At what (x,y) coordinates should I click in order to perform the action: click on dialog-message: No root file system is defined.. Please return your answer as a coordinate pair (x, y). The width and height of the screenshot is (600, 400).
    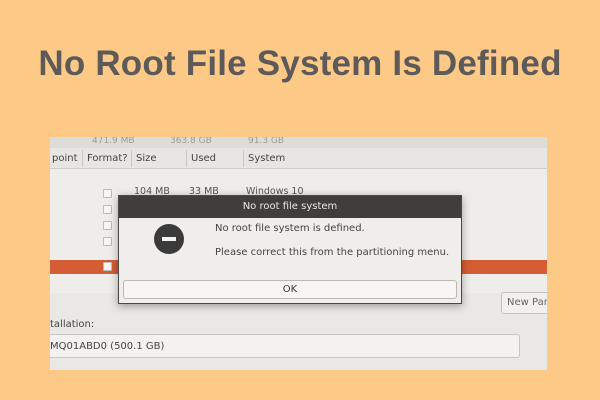
    Looking at the image, I should click on (290, 228).